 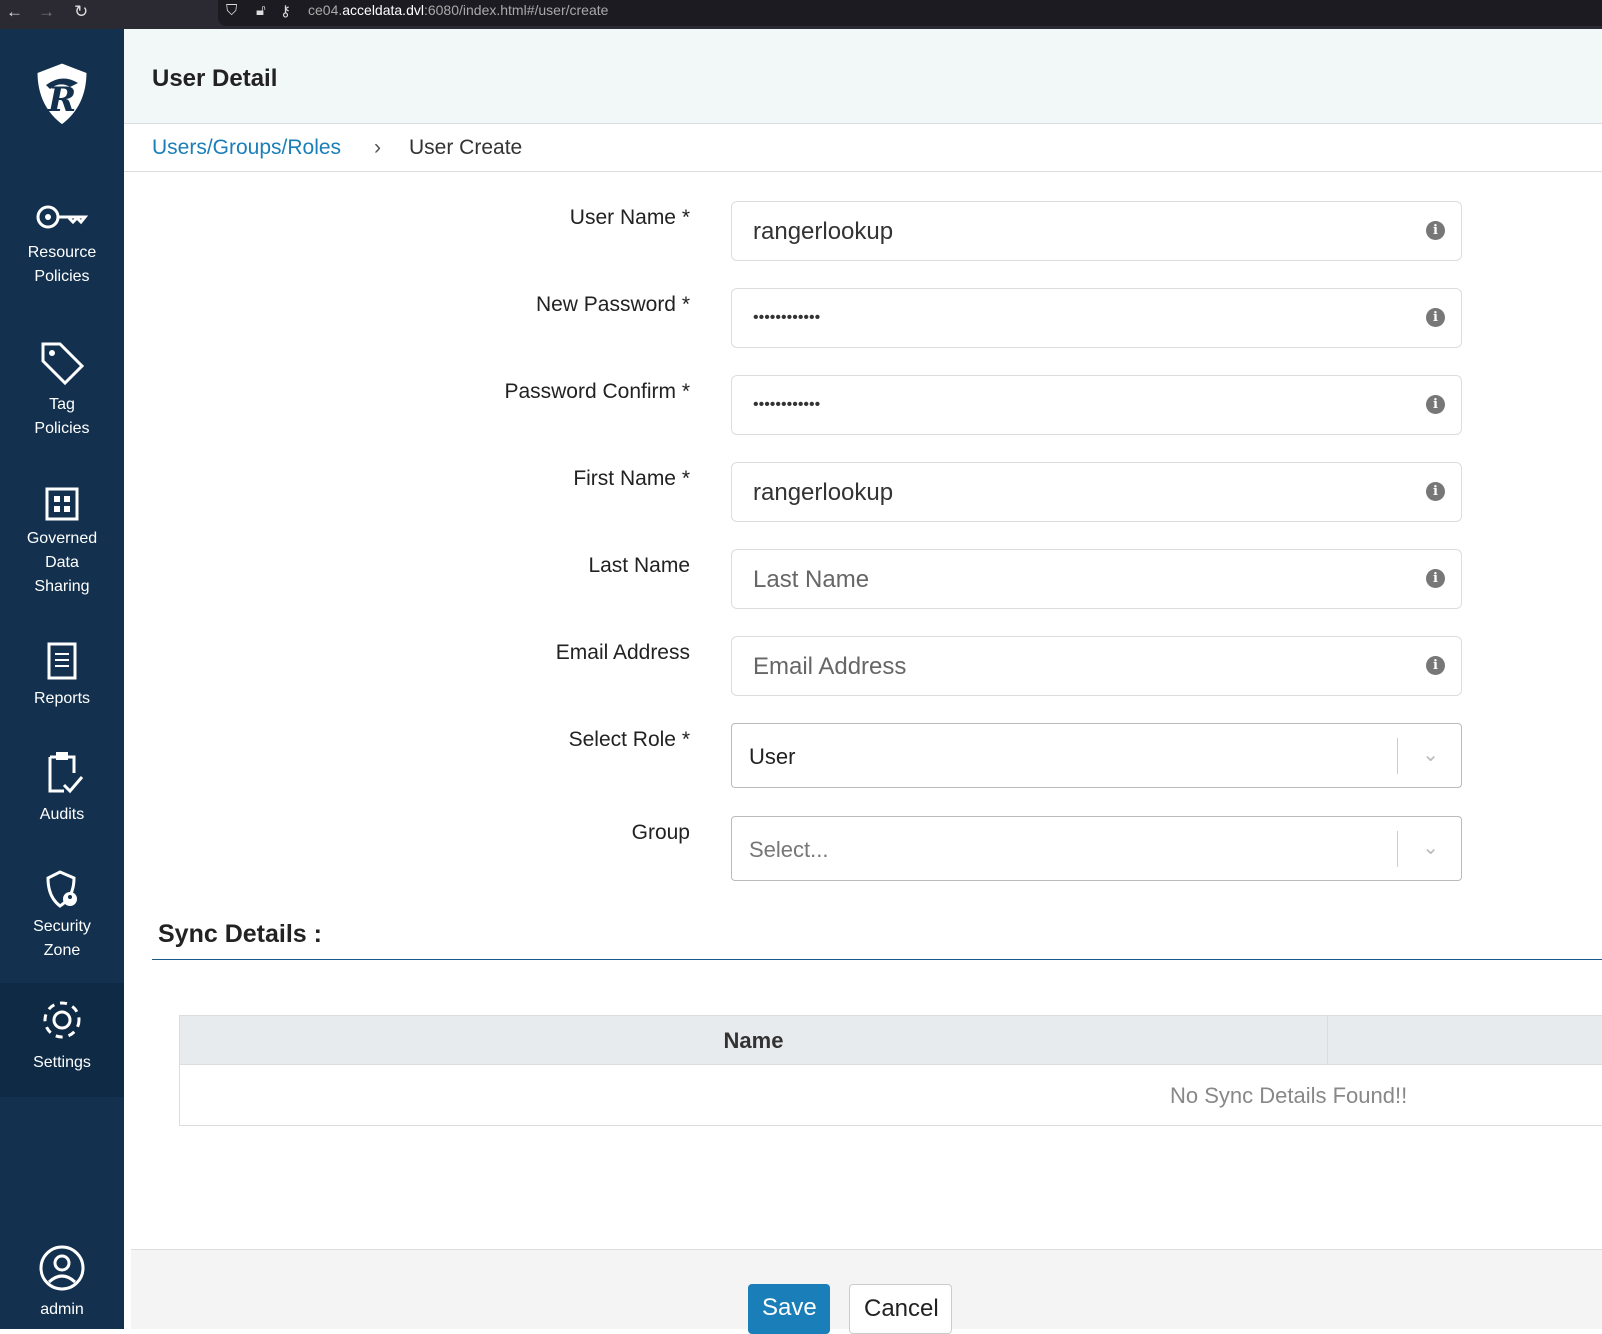 What do you see at coordinates (863, 148) in the screenshot?
I see `breadcrumb: Users/Groups/Roles › User Create` at bounding box center [863, 148].